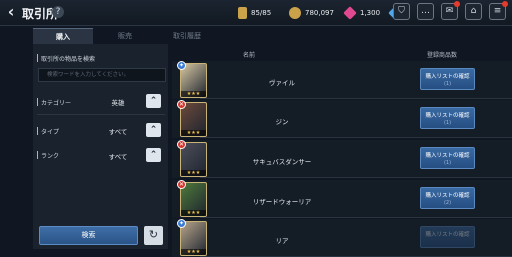 Image resolution: width=512 pixels, height=257 pixels. Describe the element at coordinates (68, 59) in the screenshot. I see `search-heading: 取引所の物品を検索` at that location.